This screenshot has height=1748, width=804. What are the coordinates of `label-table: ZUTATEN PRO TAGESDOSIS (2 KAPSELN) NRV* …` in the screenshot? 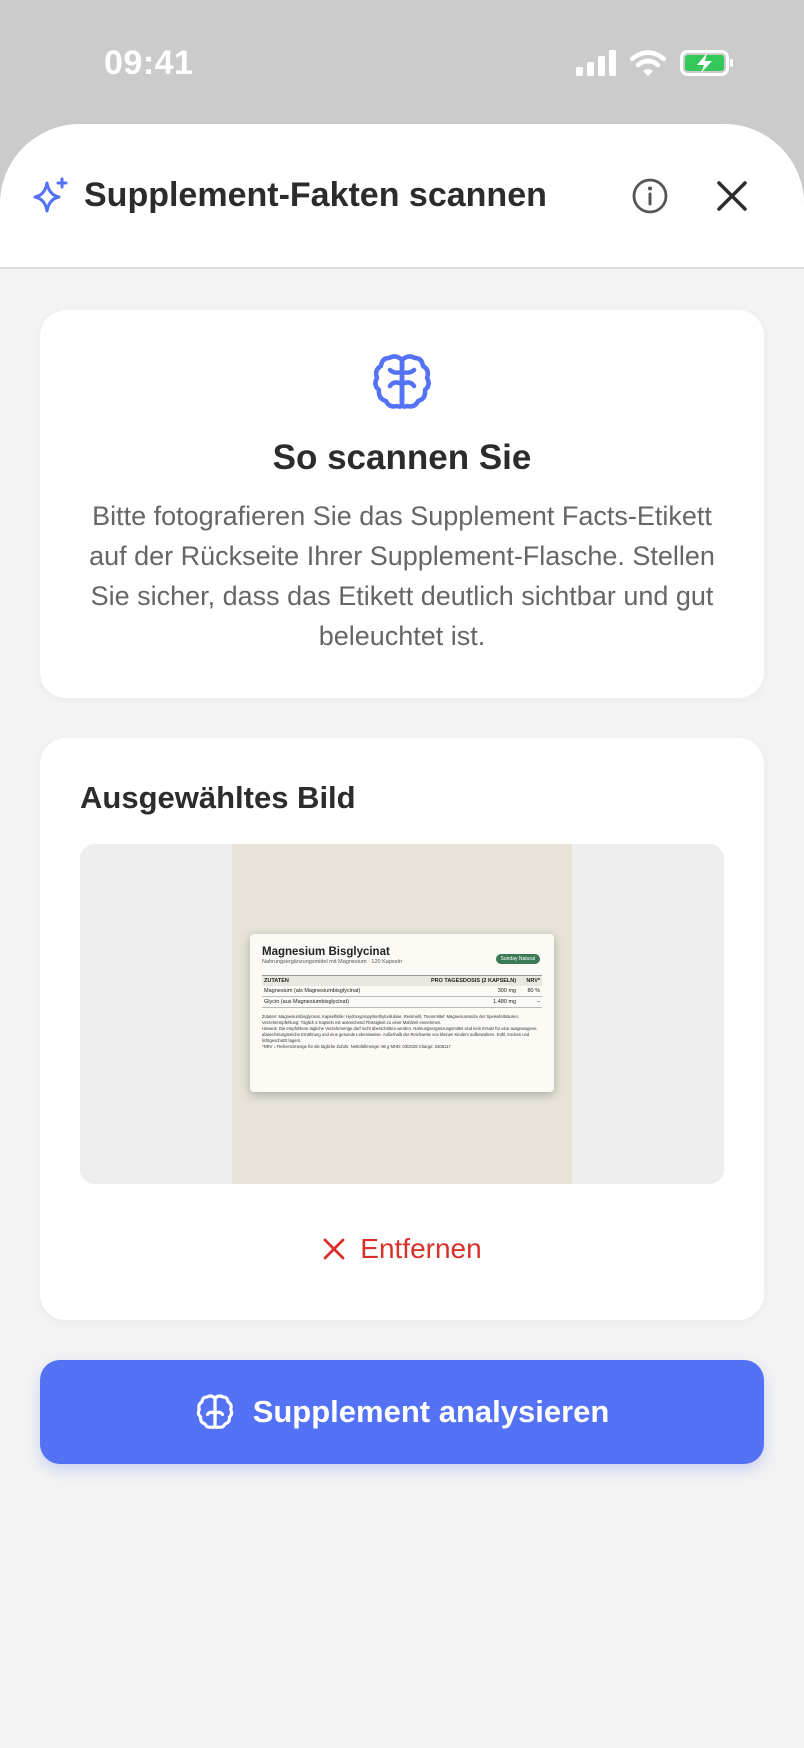 It's located at (402, 991).